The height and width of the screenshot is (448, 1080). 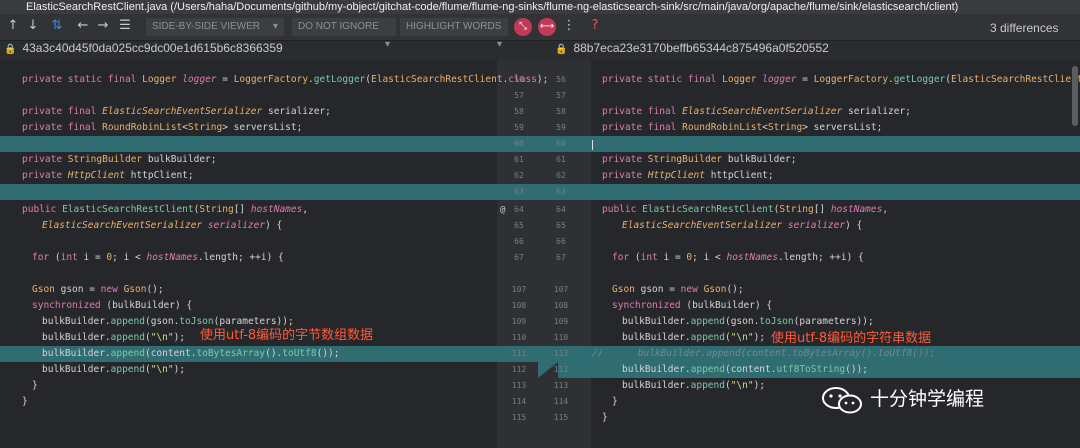 I want to click on left-line-number: 113, so click(x=519, y=385).